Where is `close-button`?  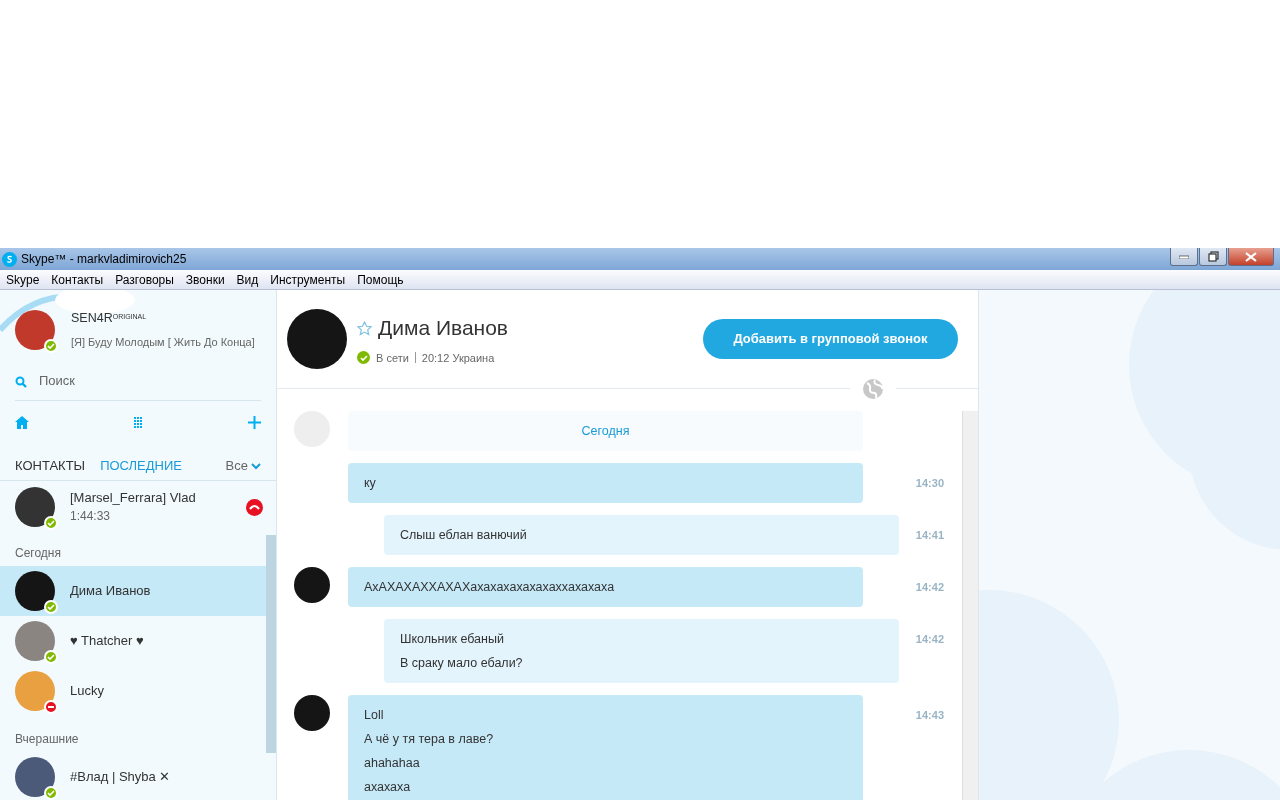
close-button is located at coordinates (1251, 257).